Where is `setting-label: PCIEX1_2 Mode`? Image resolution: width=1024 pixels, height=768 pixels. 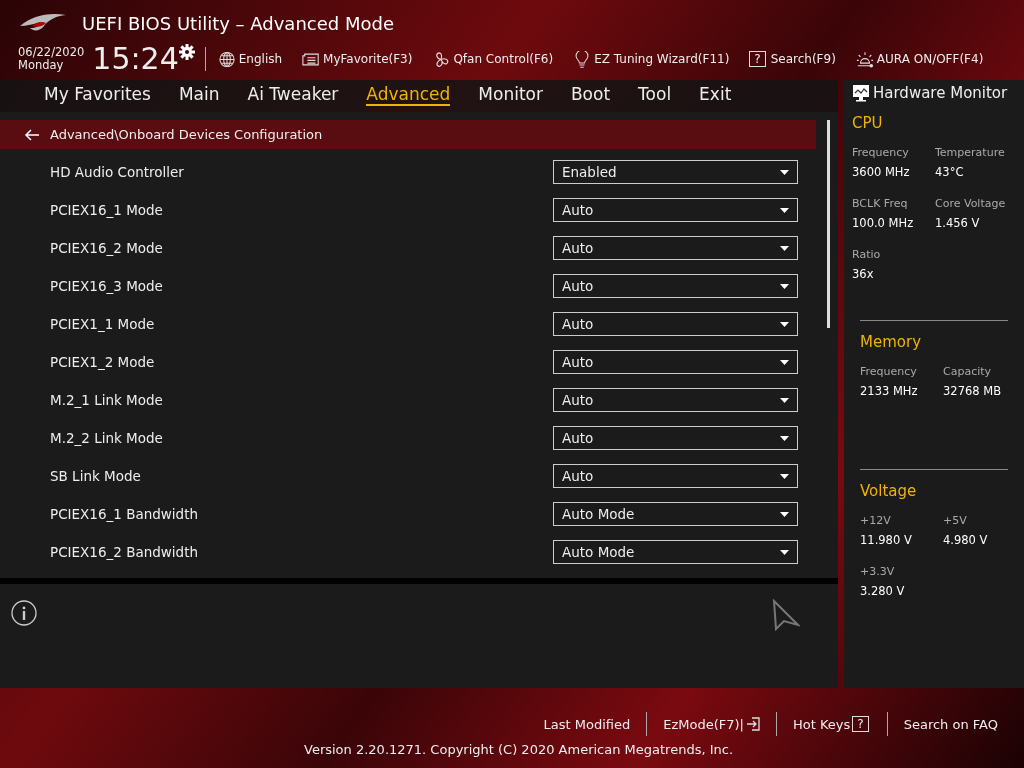 setting-label: PCIEX1_2 Mode is located at coordinates (102, 362).